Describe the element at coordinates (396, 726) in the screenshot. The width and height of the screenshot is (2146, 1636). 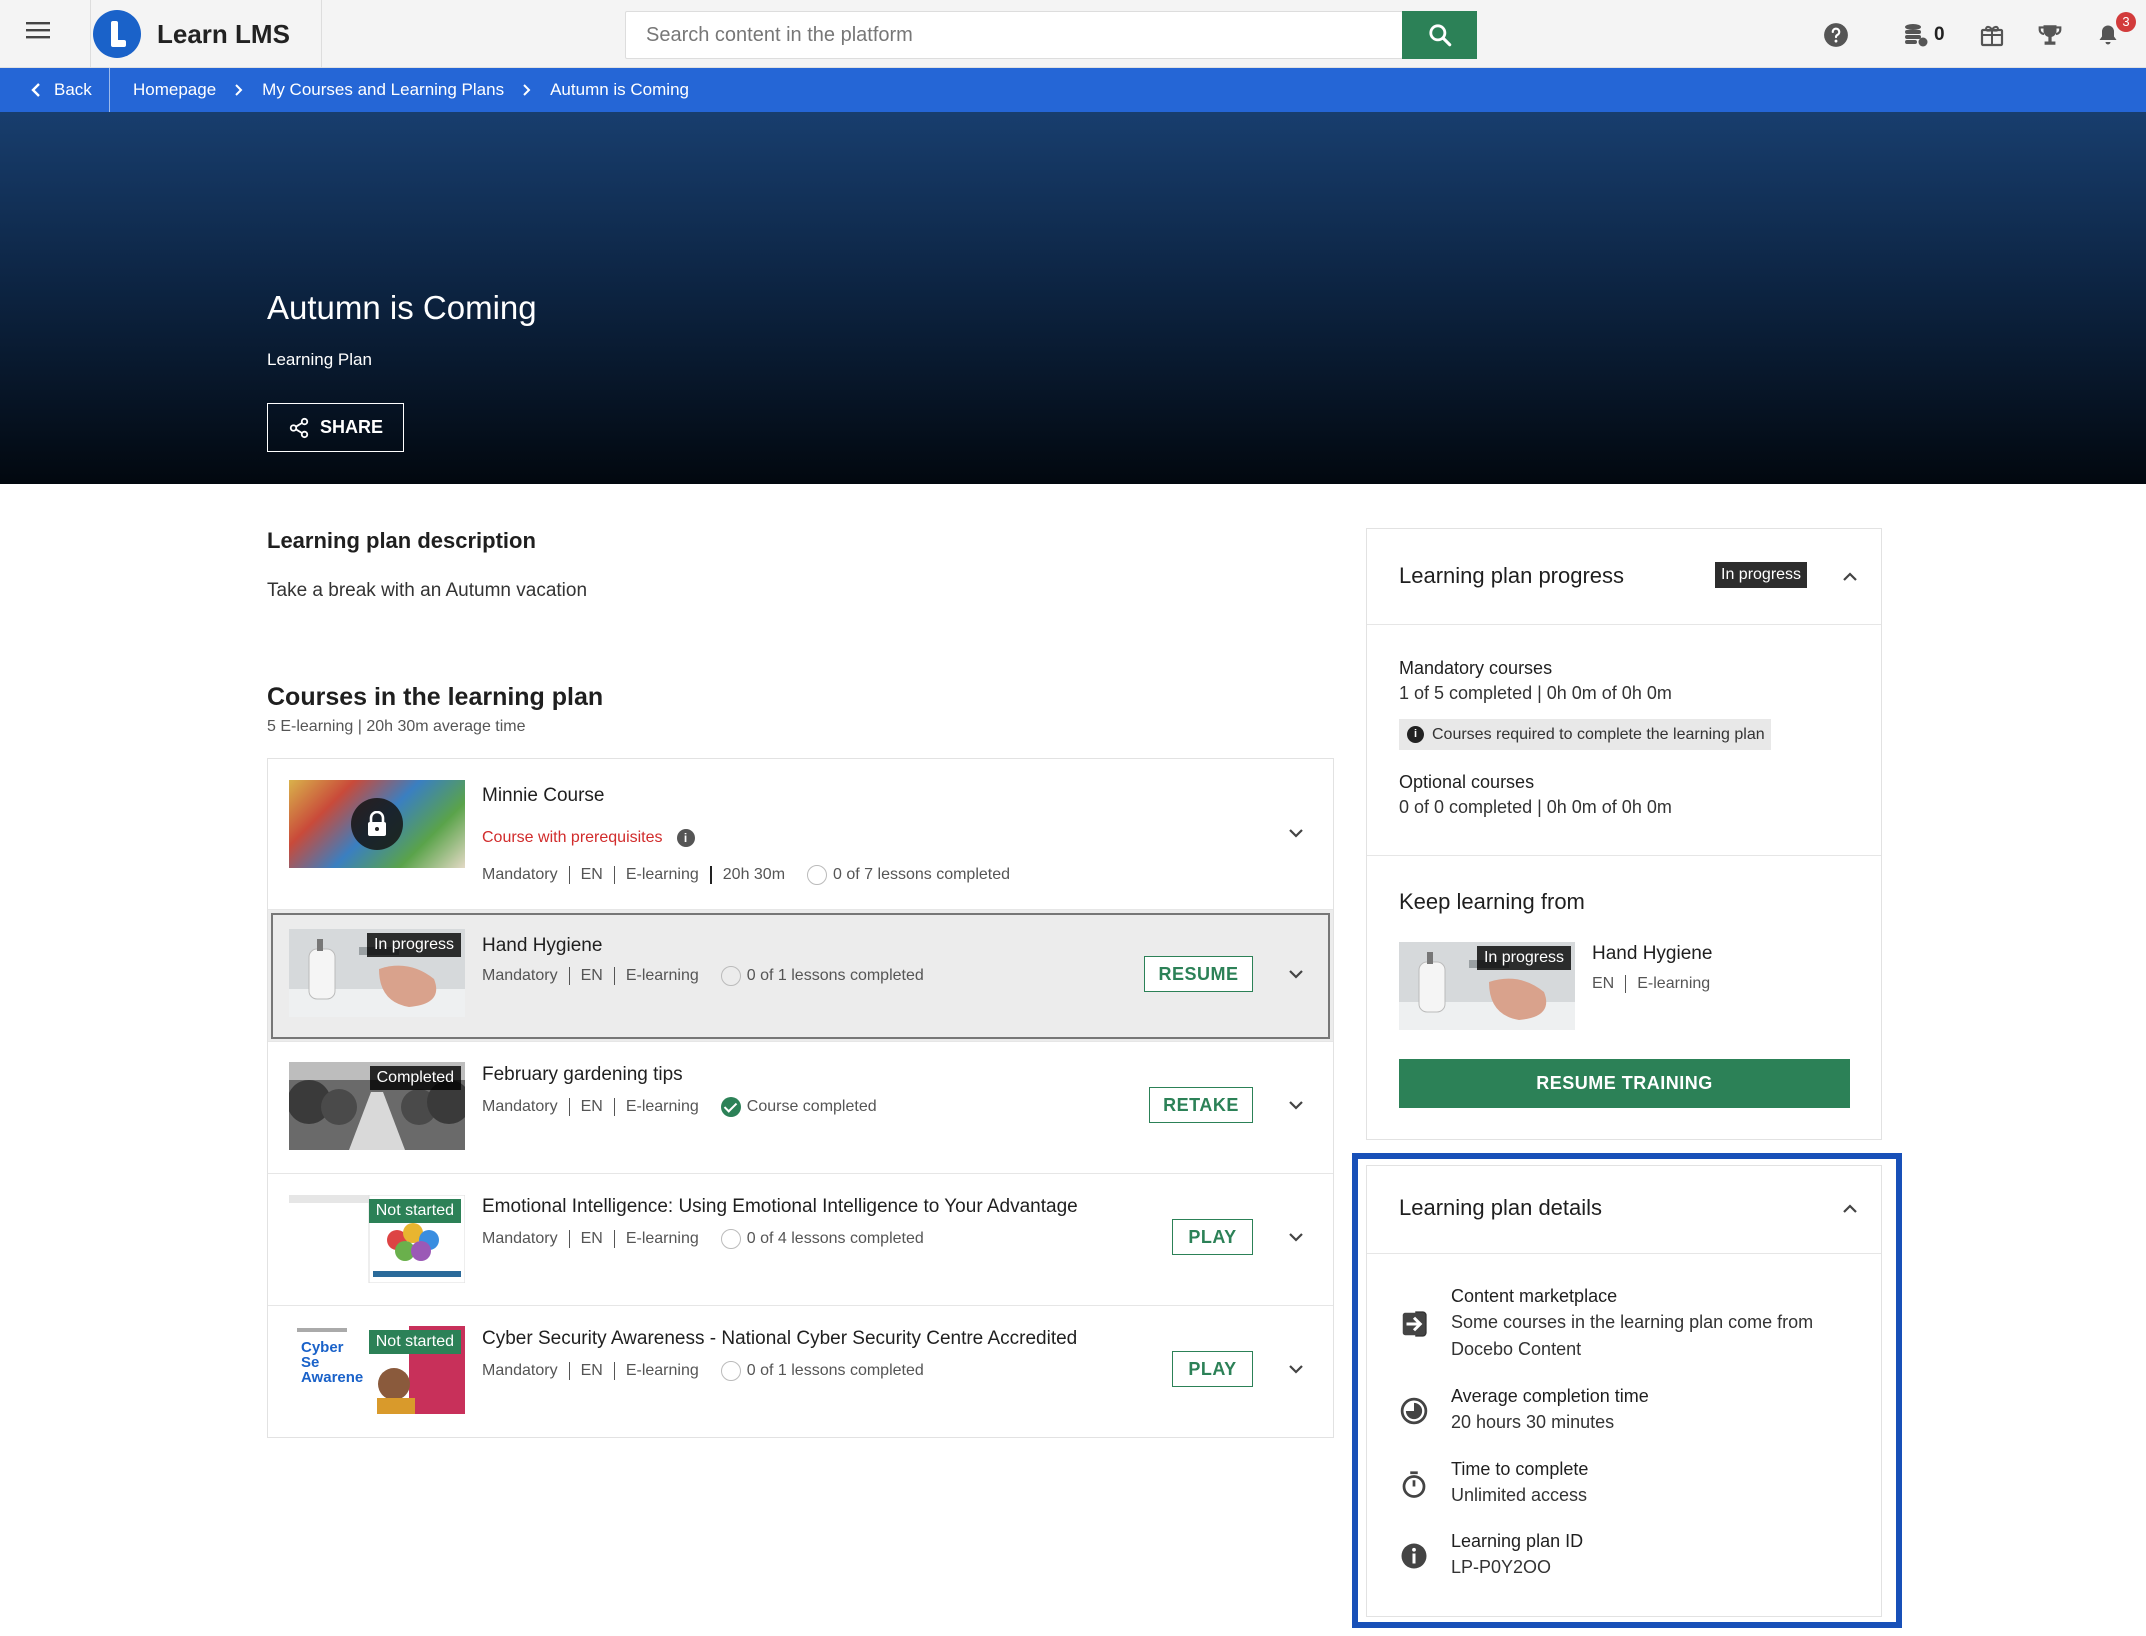
I see `courses-summary: 5 E-learning | 20h 30m average time` at that location.